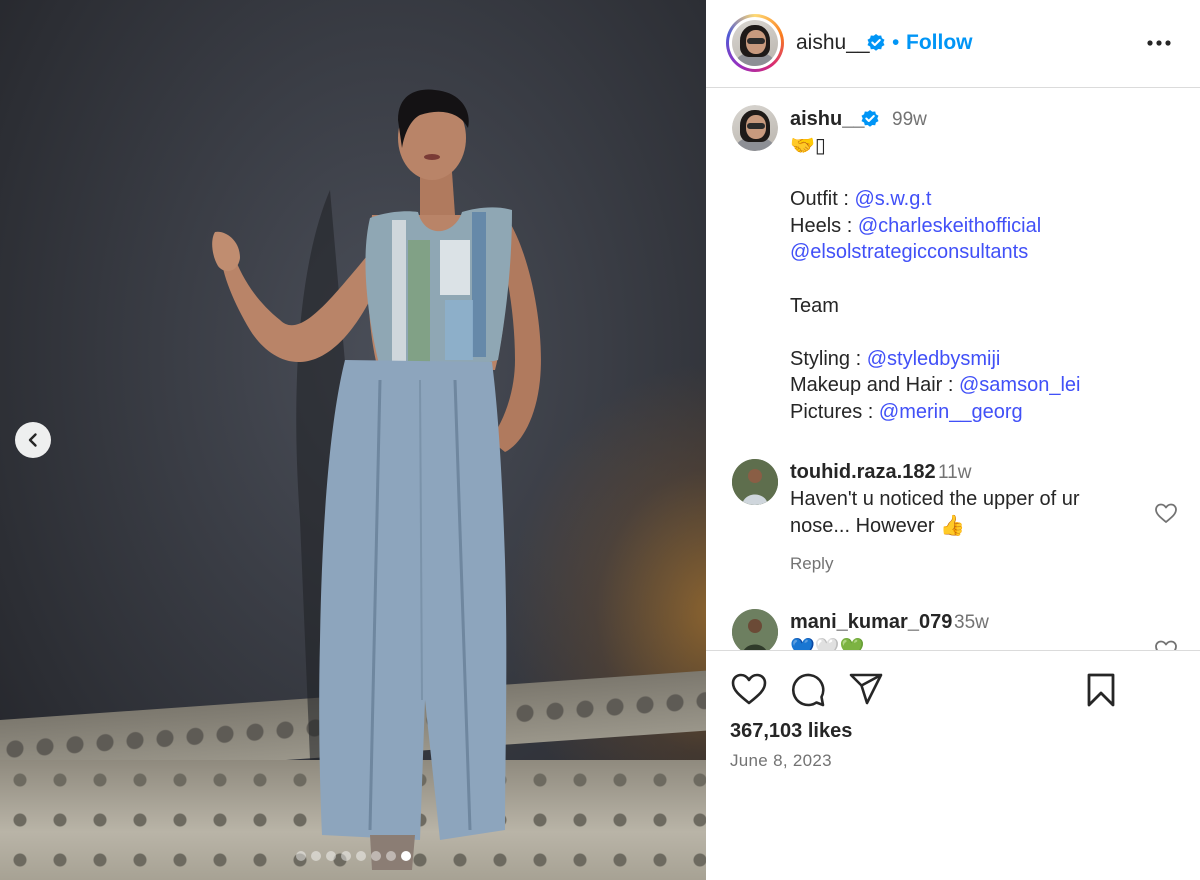 The height and width of the screenshot is (880, 1200). Describe the element at coordinates (949, 226) in the screenshot. I see `mention-link: @charleskeithofficial` at that location.